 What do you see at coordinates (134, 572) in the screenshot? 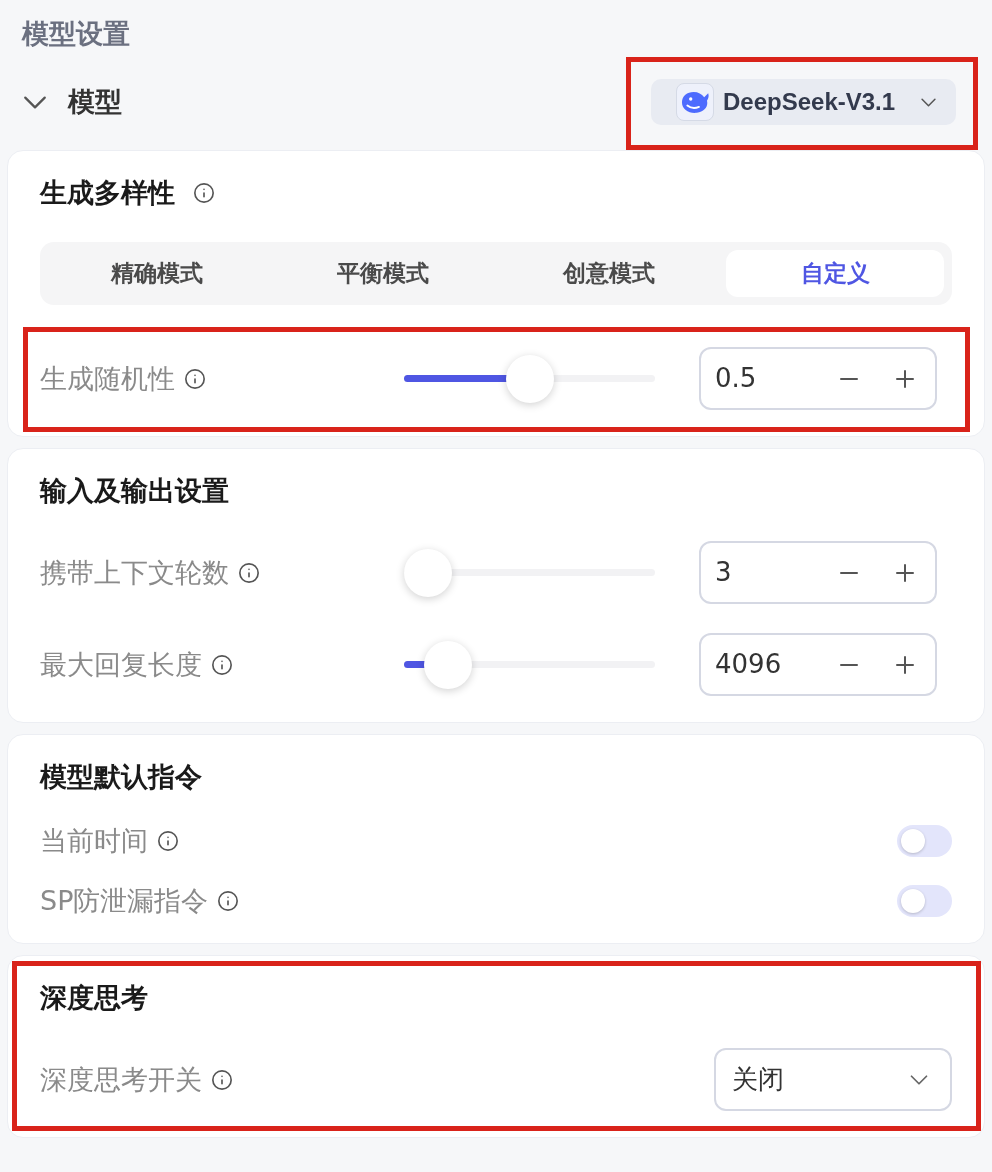
I see `setting-label: 携带上下文轮数` at bounding box center [134, 572].